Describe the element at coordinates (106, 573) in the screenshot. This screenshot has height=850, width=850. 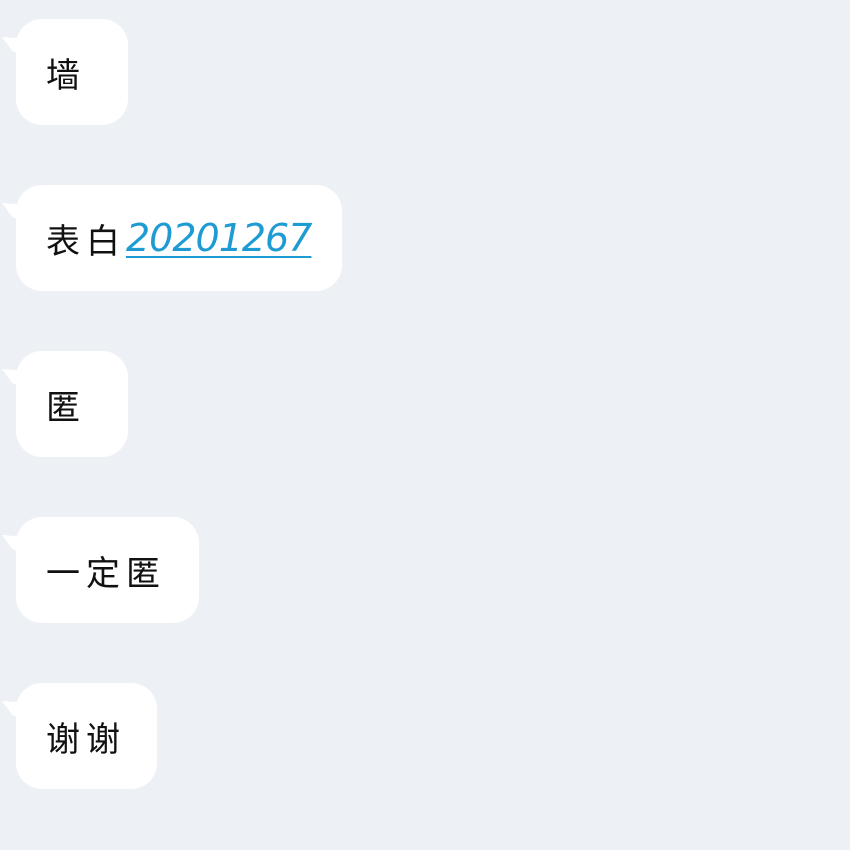
I see `message-text: 一定匿` at that location.